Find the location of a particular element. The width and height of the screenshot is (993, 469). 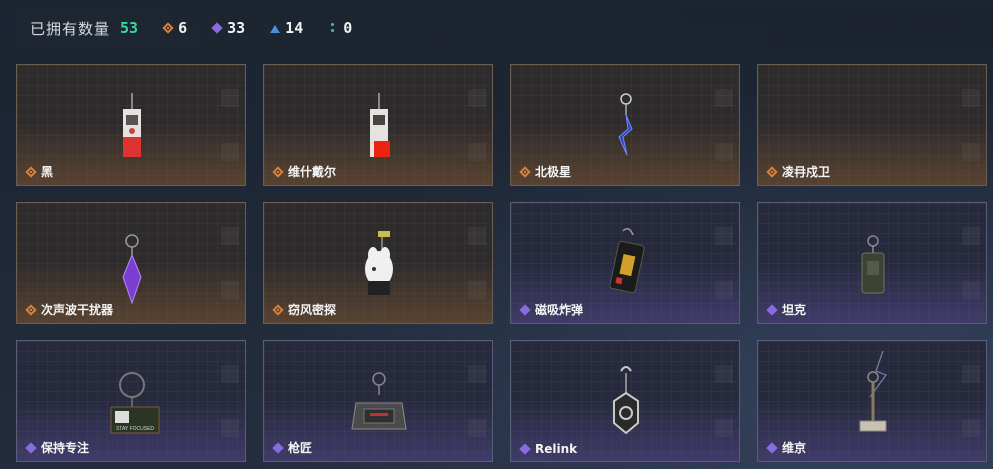

rarity-count-purple: 33 is located at coordinates (228, 28).